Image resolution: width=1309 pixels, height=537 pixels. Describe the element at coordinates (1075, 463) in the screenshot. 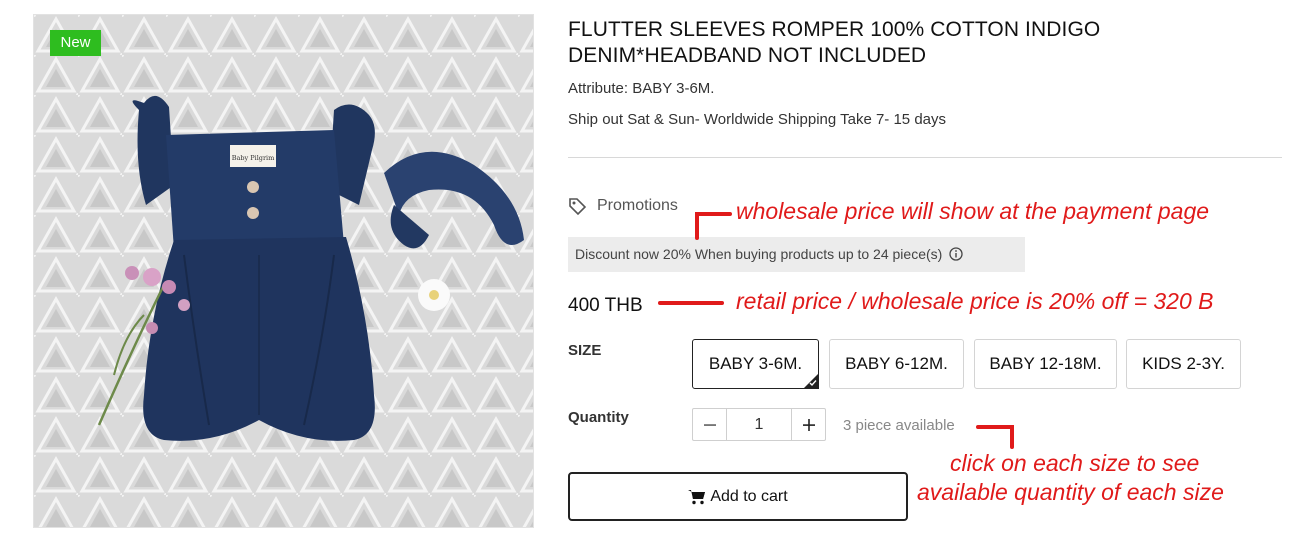

I see `annotation-size-hint-1: click on each size to see` at that location.